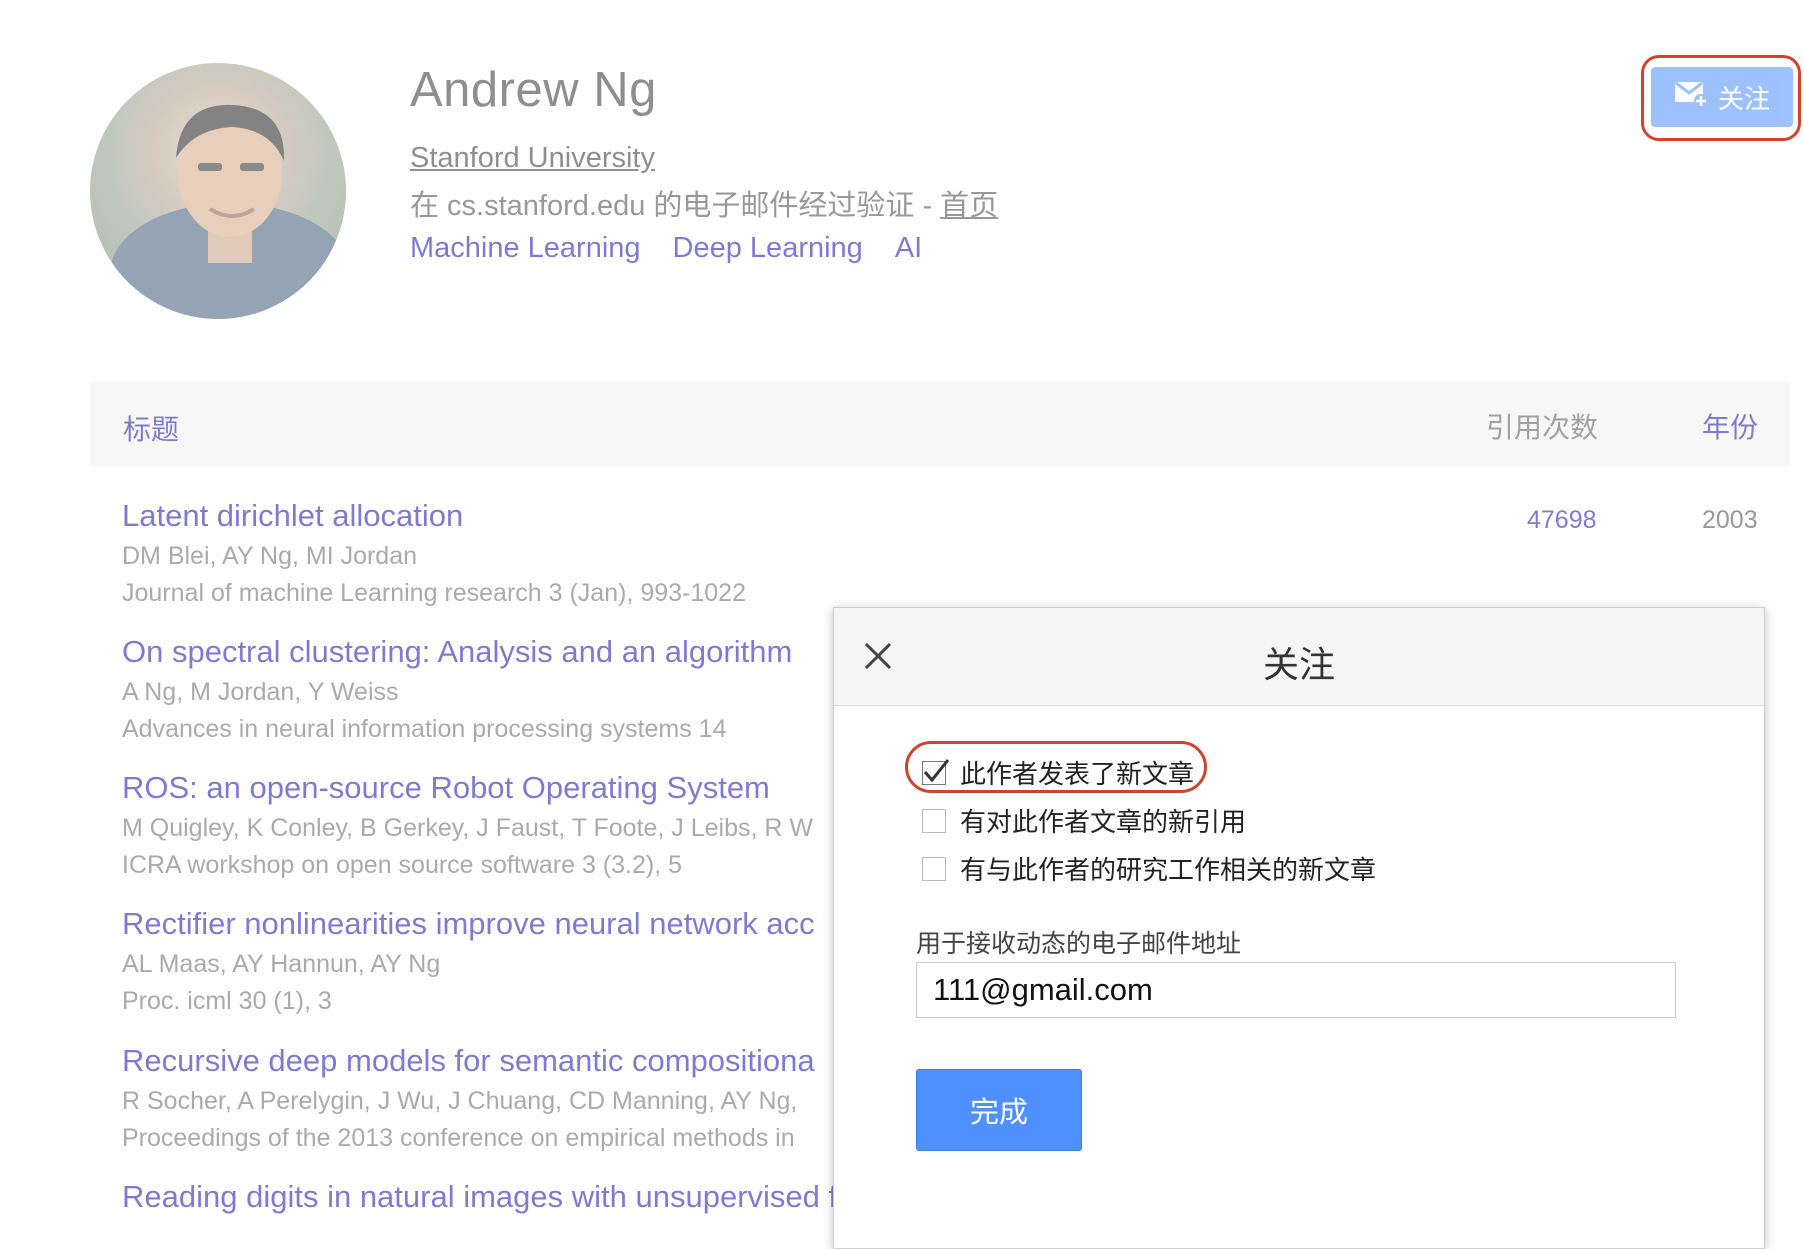 This screenshot has height=1249, width=1804. What do you see at coordinates (1298, 664) in the screenshot?
I see `dialog-title: 关注` at bounding box center [1298, 664].